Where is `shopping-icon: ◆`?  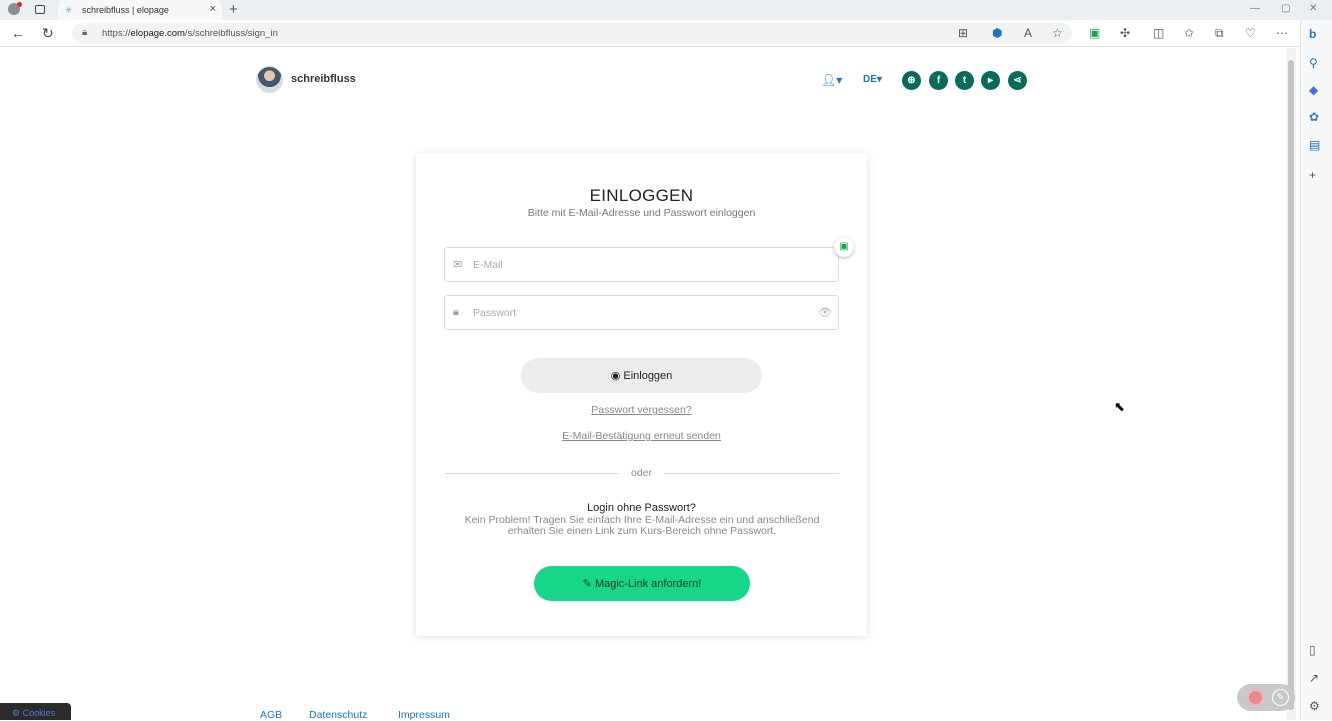 shopping-icon: ◆ is located at coordinates (1313, 90).